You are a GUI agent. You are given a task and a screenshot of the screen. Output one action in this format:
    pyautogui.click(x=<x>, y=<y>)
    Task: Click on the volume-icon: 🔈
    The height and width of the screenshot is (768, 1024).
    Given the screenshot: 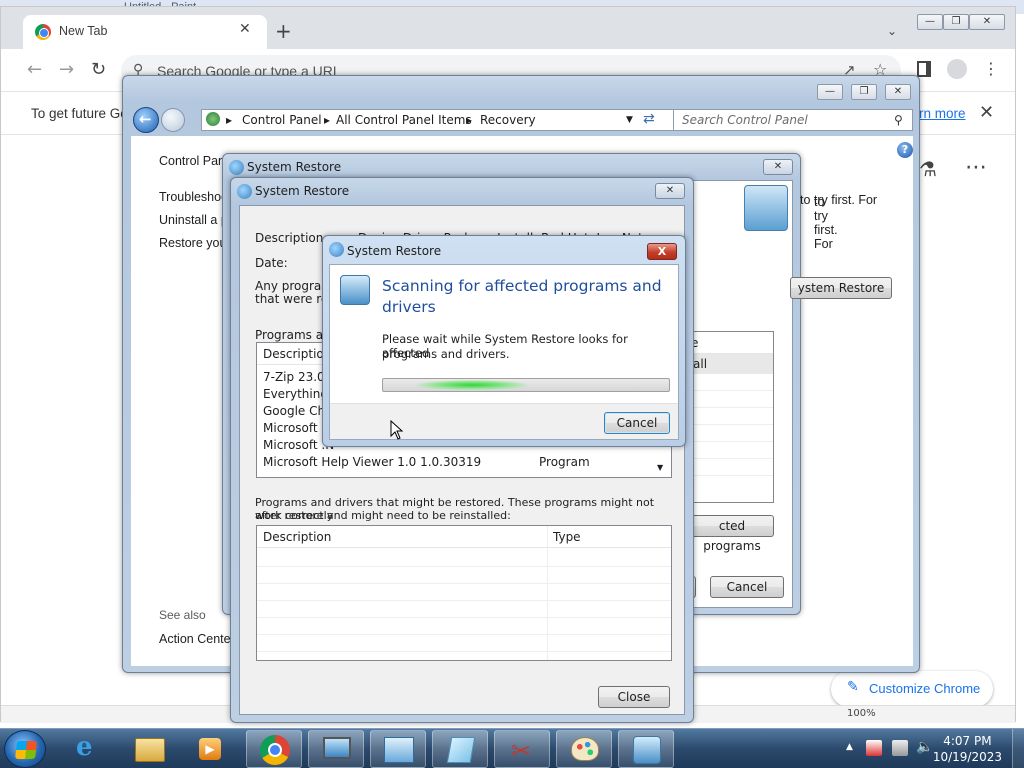 What is the action you would take?
    pyautogui.click(x=924, y=747)
    